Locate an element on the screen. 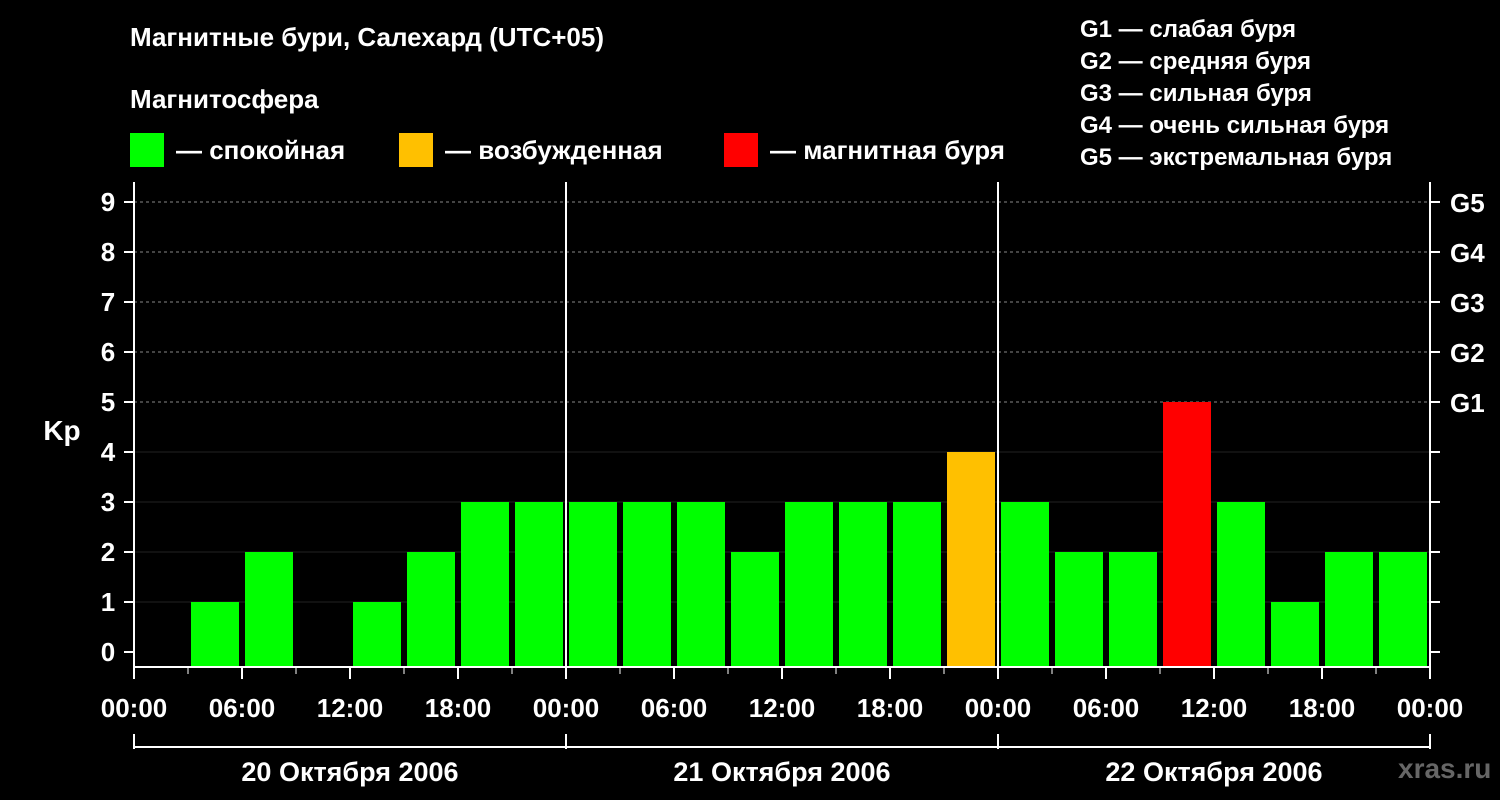  x-tick-label-11: 18:00 is located at coordinates (1322, 708).